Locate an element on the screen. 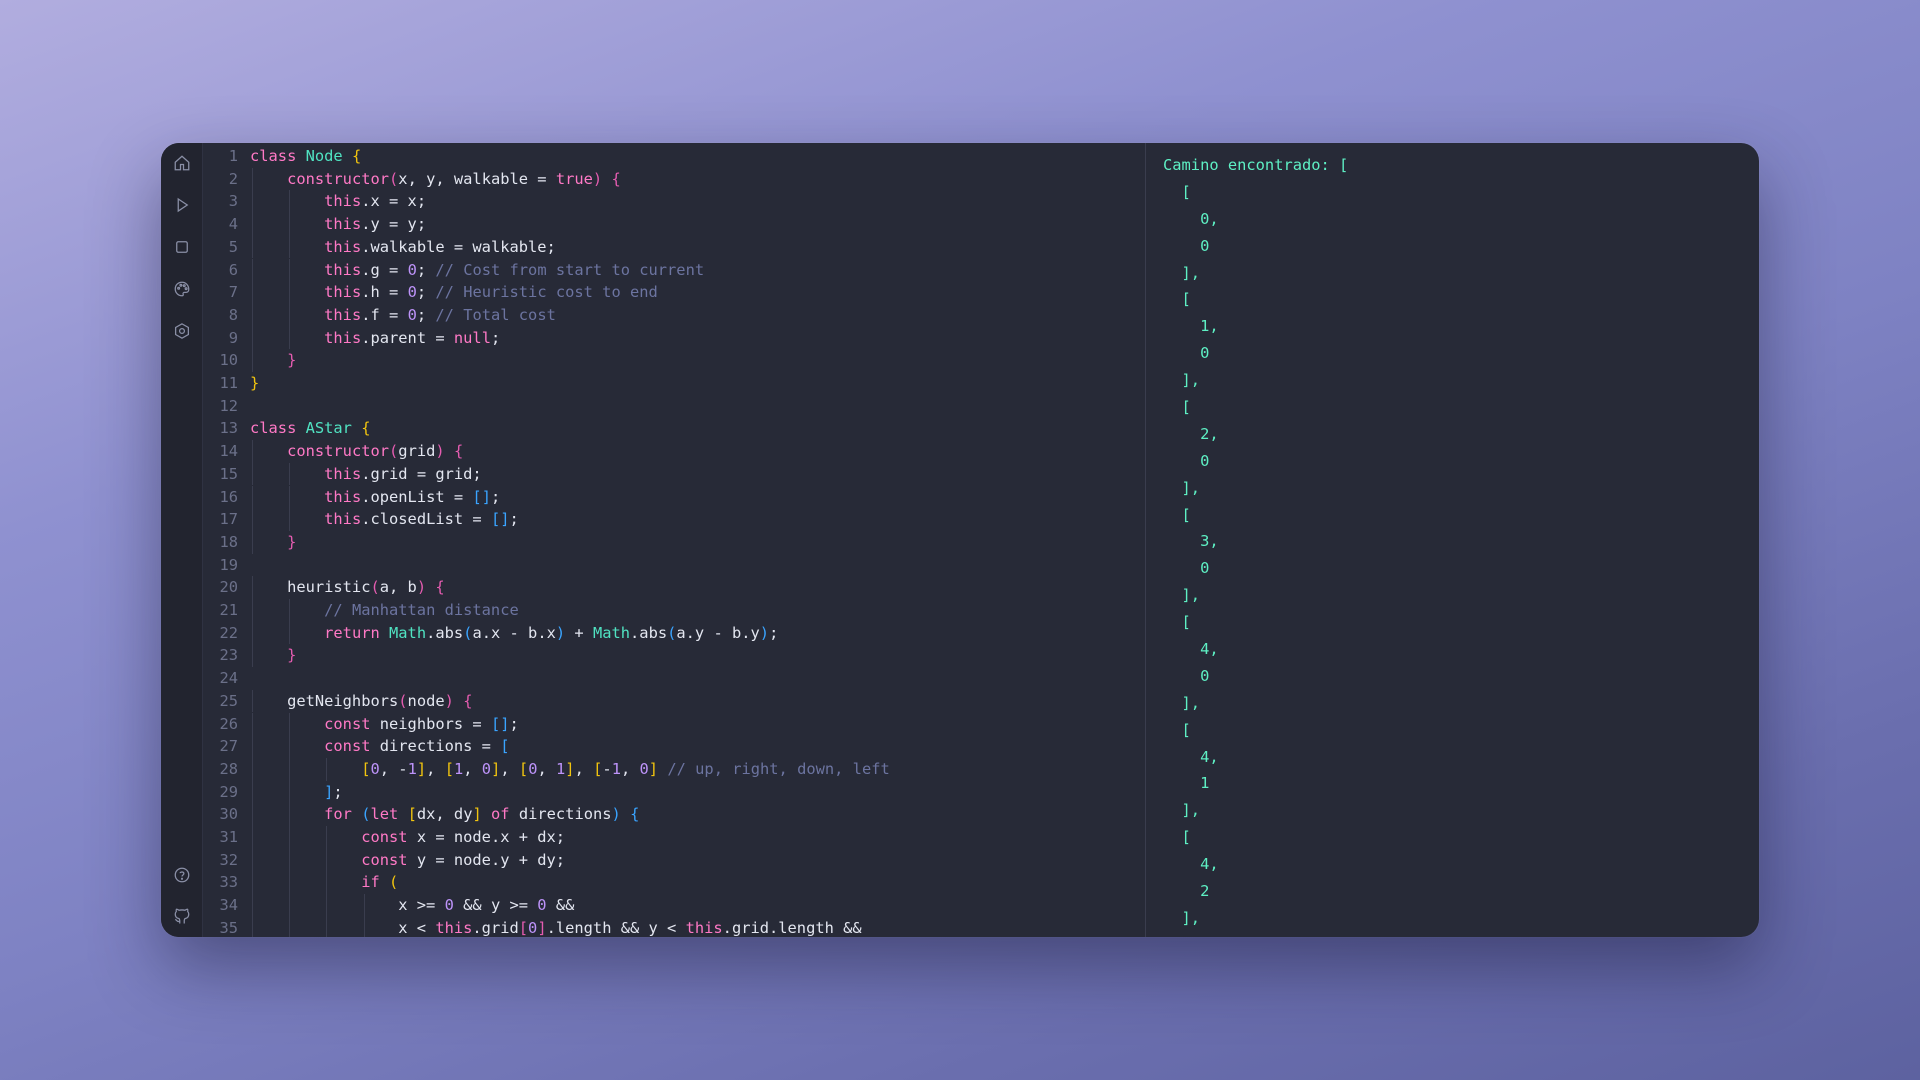  palette-icon is located at coordinates (182, 289).